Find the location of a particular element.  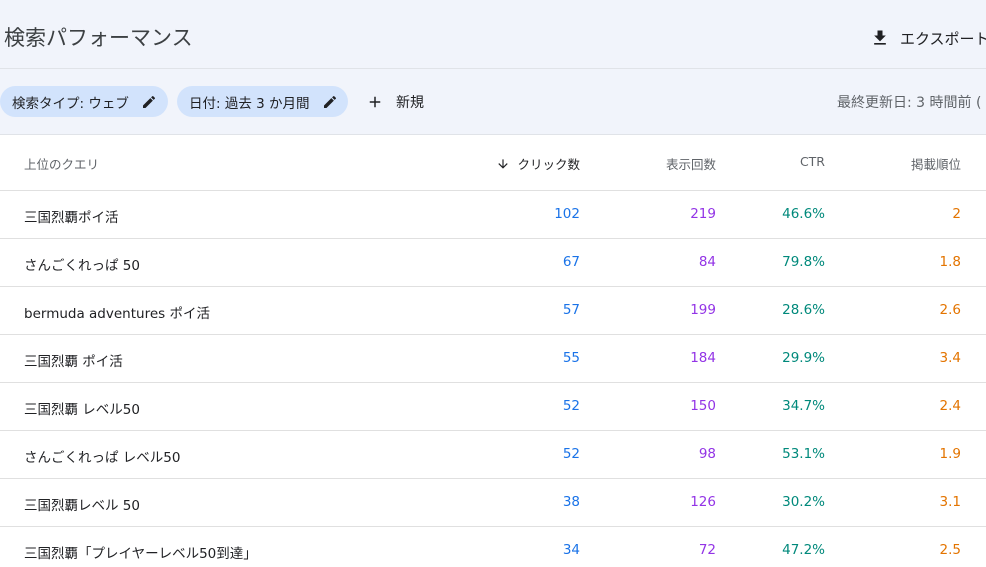

position-cell: 2.5 is located at coordinates (950, 550).